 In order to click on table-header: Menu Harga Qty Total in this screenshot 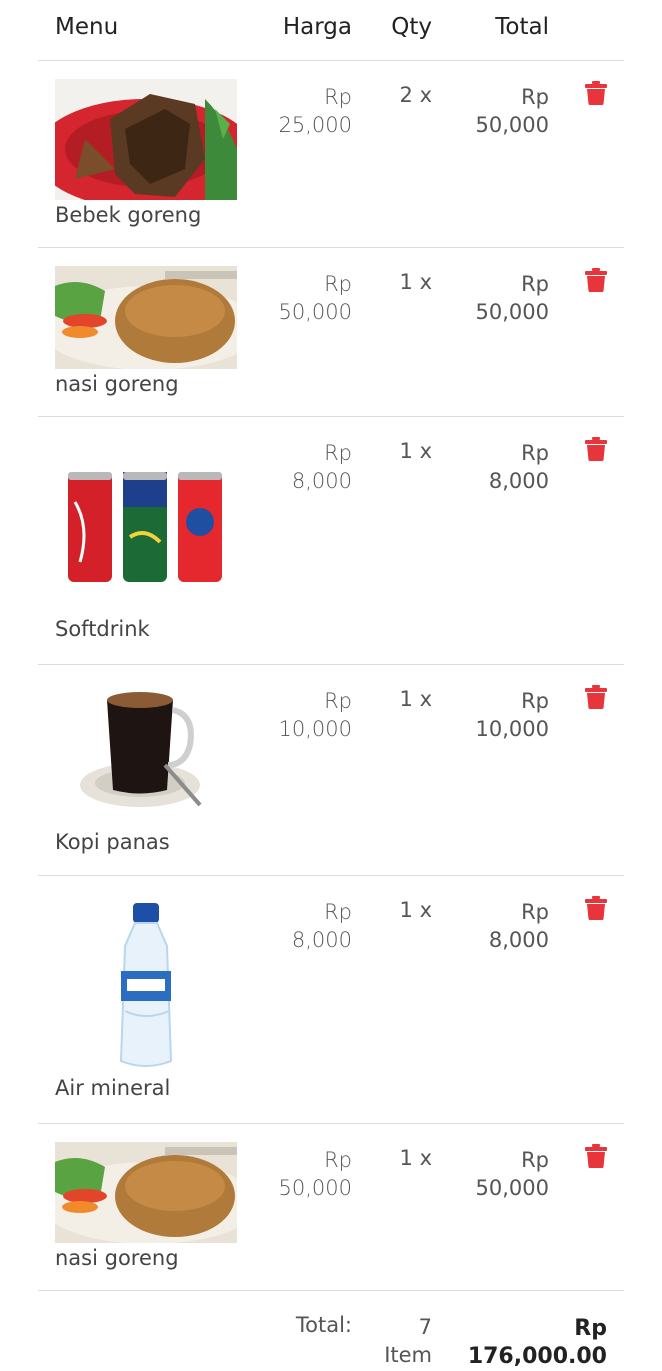, I will do `click(331, 30)`.